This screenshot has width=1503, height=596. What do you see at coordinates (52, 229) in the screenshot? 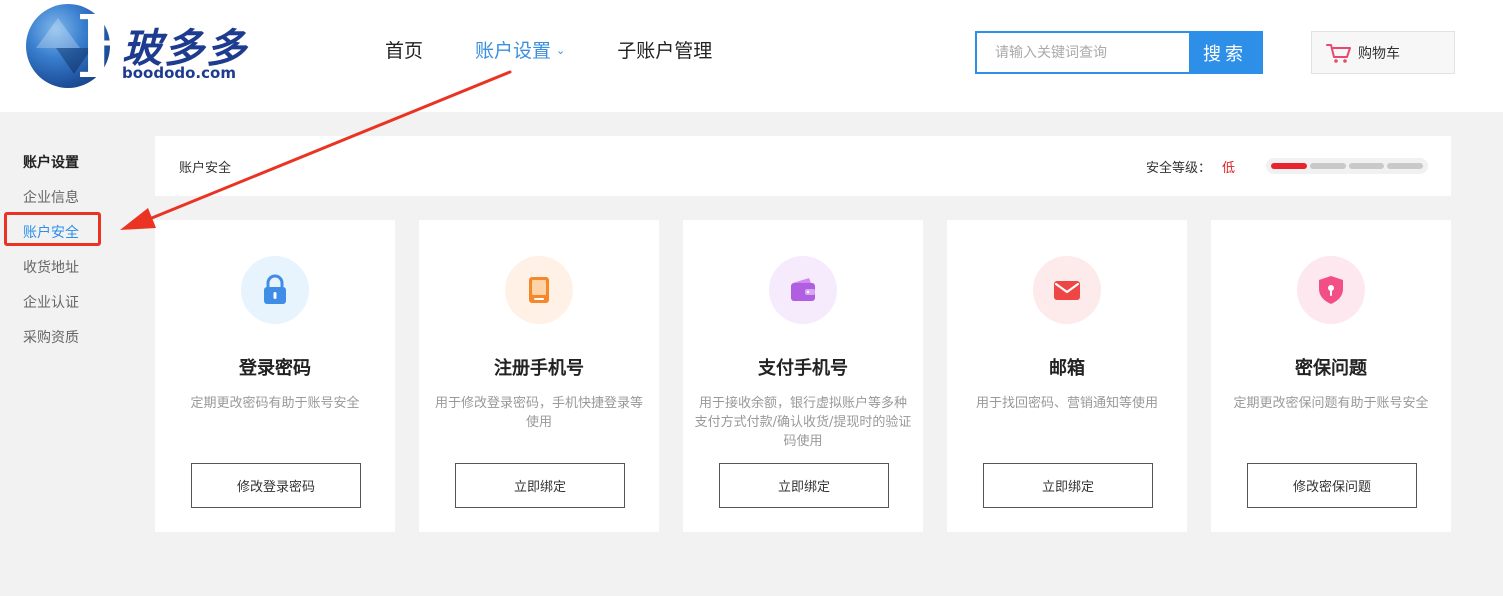
I see `annotation-highlight-box` at bounding box center [52, 229].